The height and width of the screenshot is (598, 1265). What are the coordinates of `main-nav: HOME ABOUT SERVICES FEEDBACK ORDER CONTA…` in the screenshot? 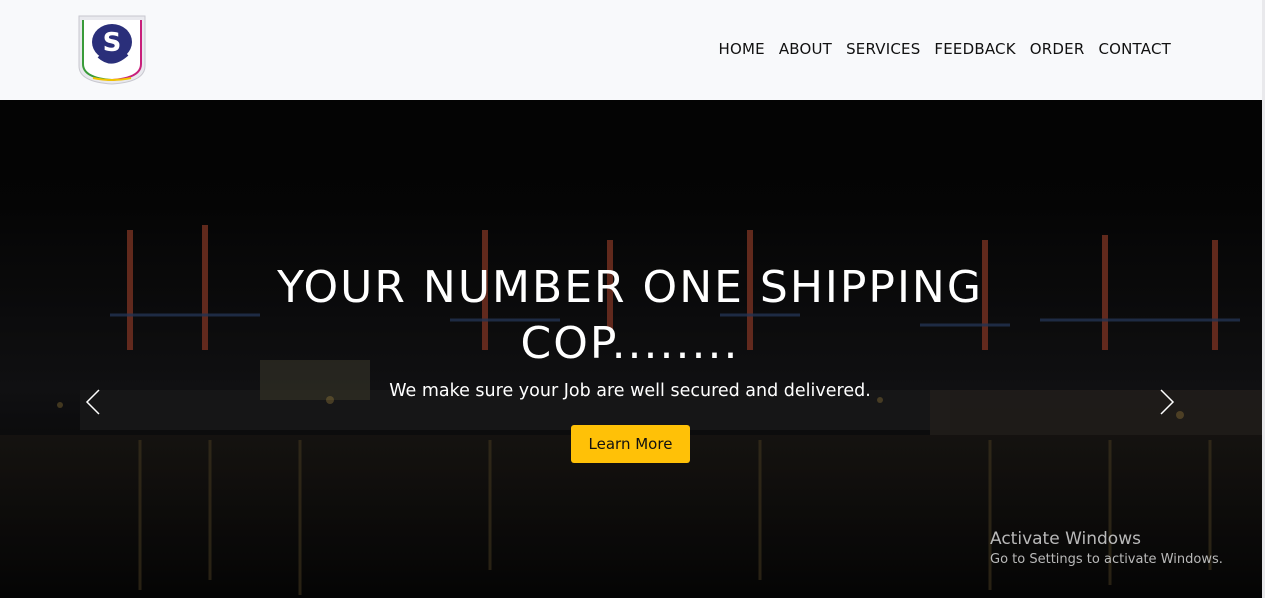 It's located at (945, 49).